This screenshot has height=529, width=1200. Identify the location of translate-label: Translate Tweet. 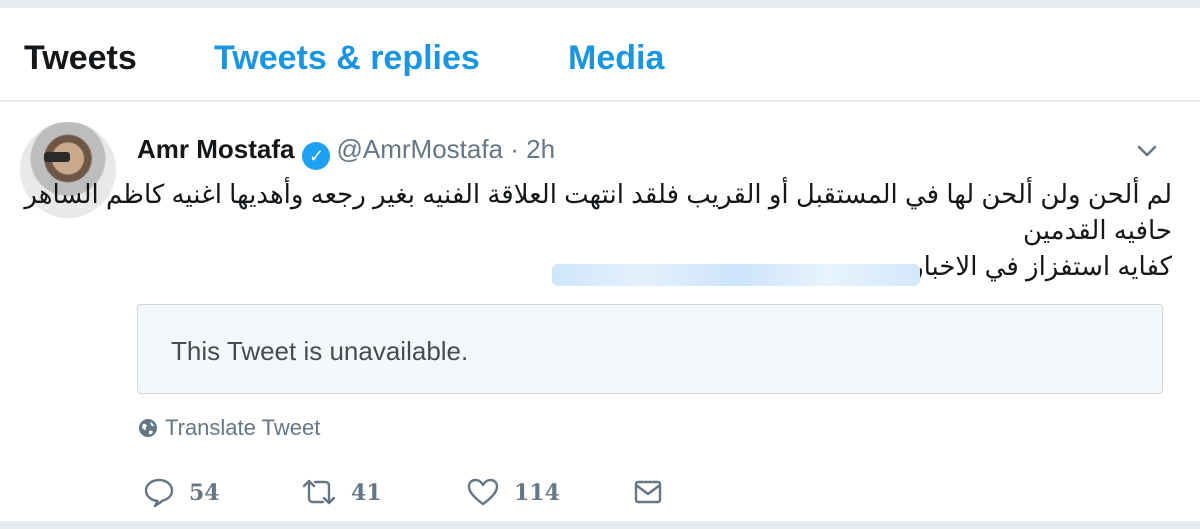
(243, 427).